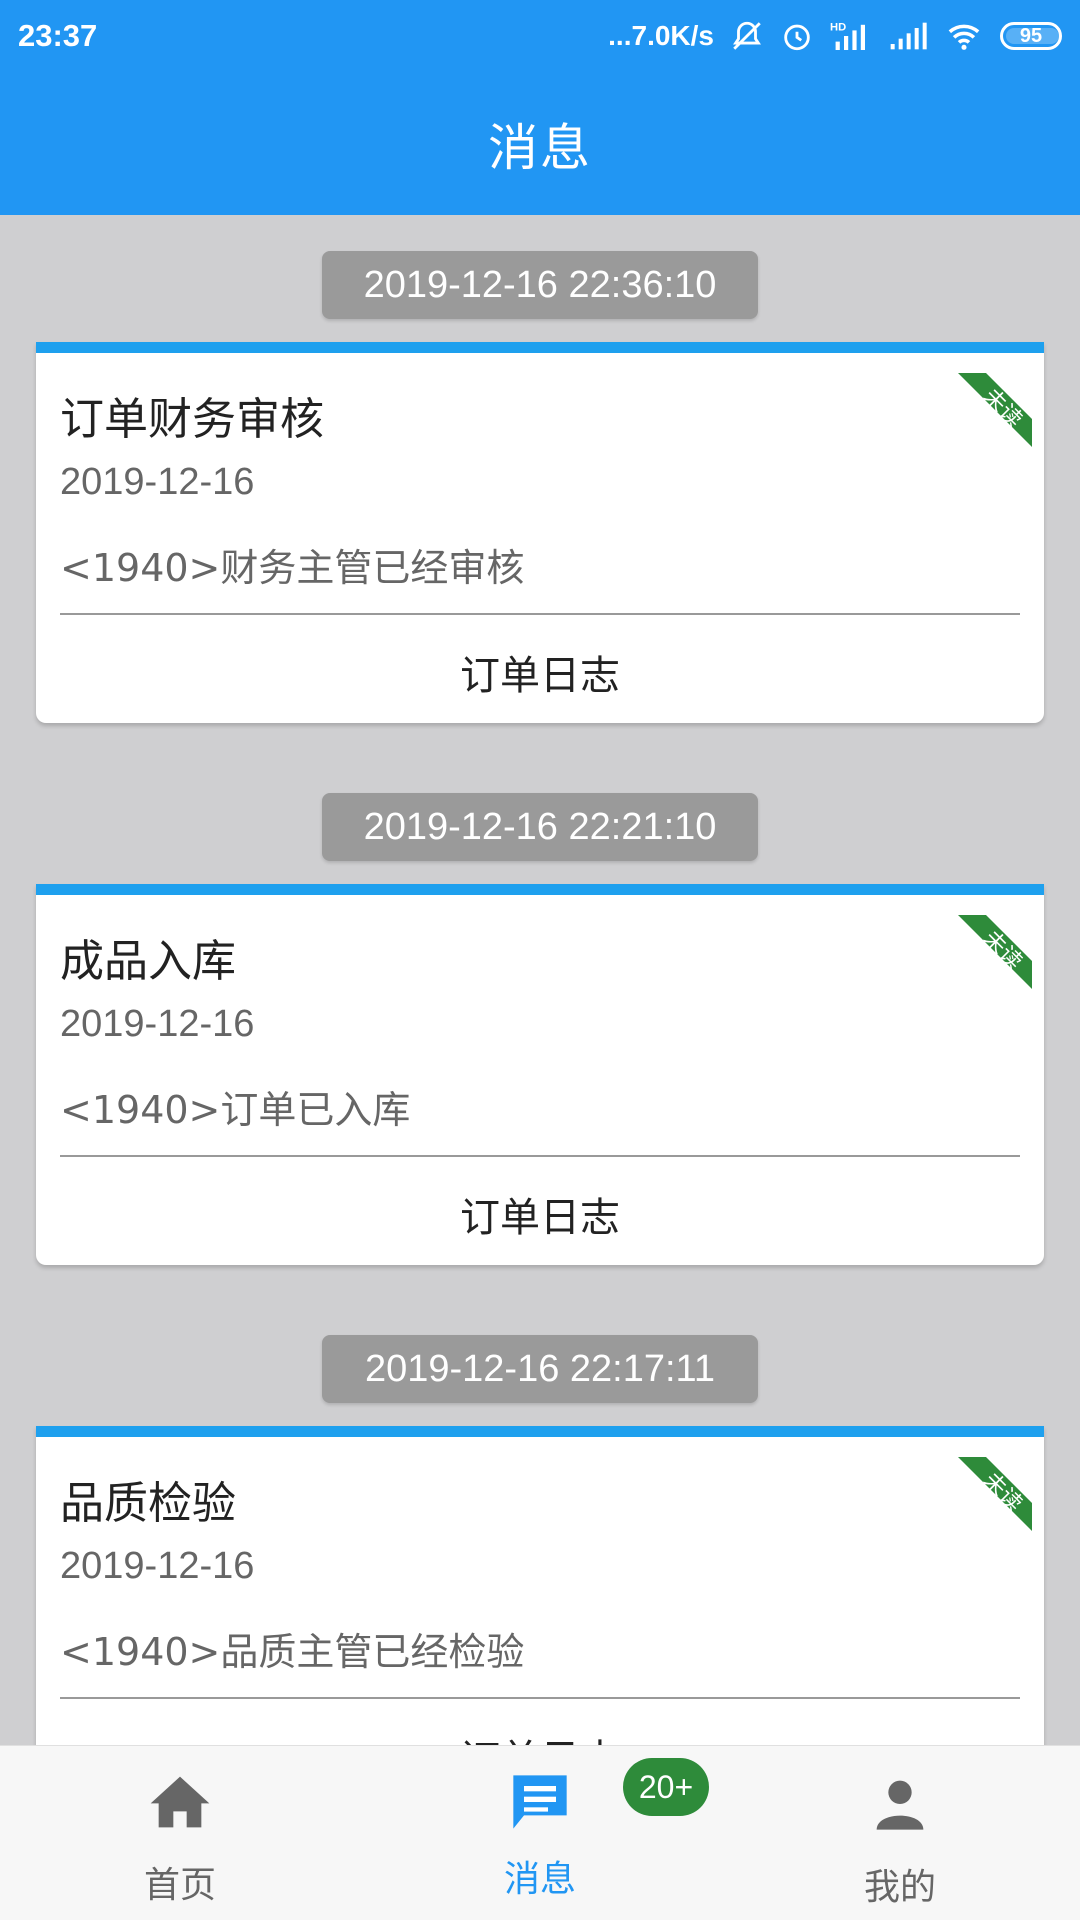 This screenshot has width=1080, height=1920. Describe the element at coordinates (180, 1804) in the screenshot. I see `home-icon` at that location.